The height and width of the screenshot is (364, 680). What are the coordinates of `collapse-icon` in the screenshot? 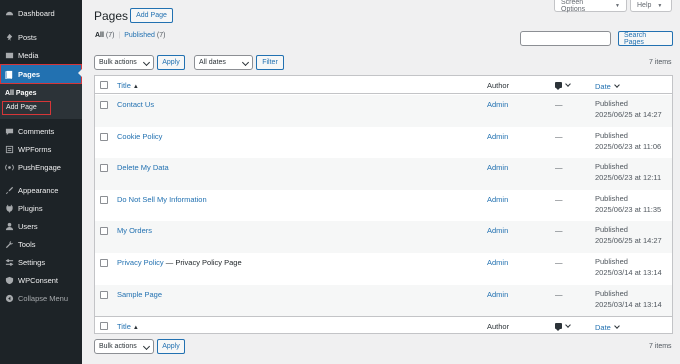 It's located at (9, 298).